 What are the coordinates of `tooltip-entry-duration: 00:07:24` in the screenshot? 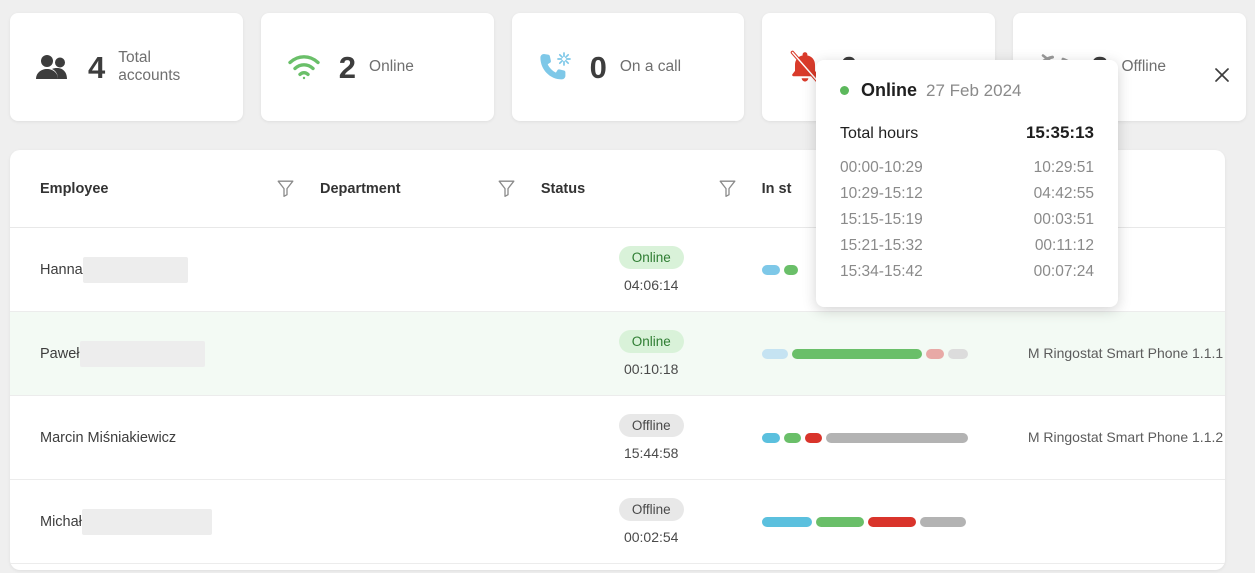 It's located at (1063, 271).